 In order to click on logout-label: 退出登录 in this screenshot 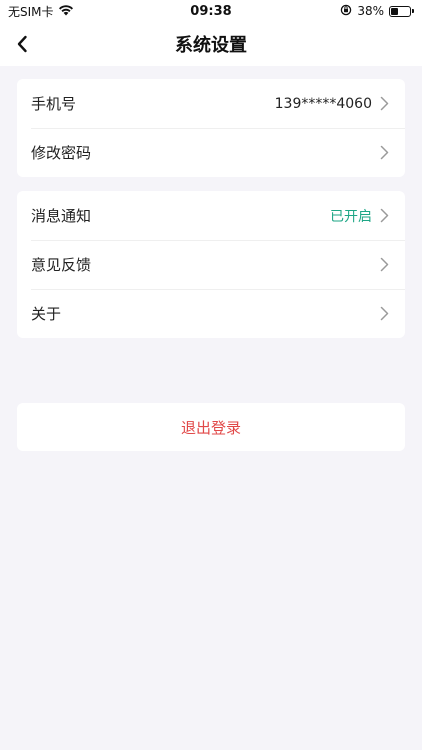, I will do `click(210, 427)`.